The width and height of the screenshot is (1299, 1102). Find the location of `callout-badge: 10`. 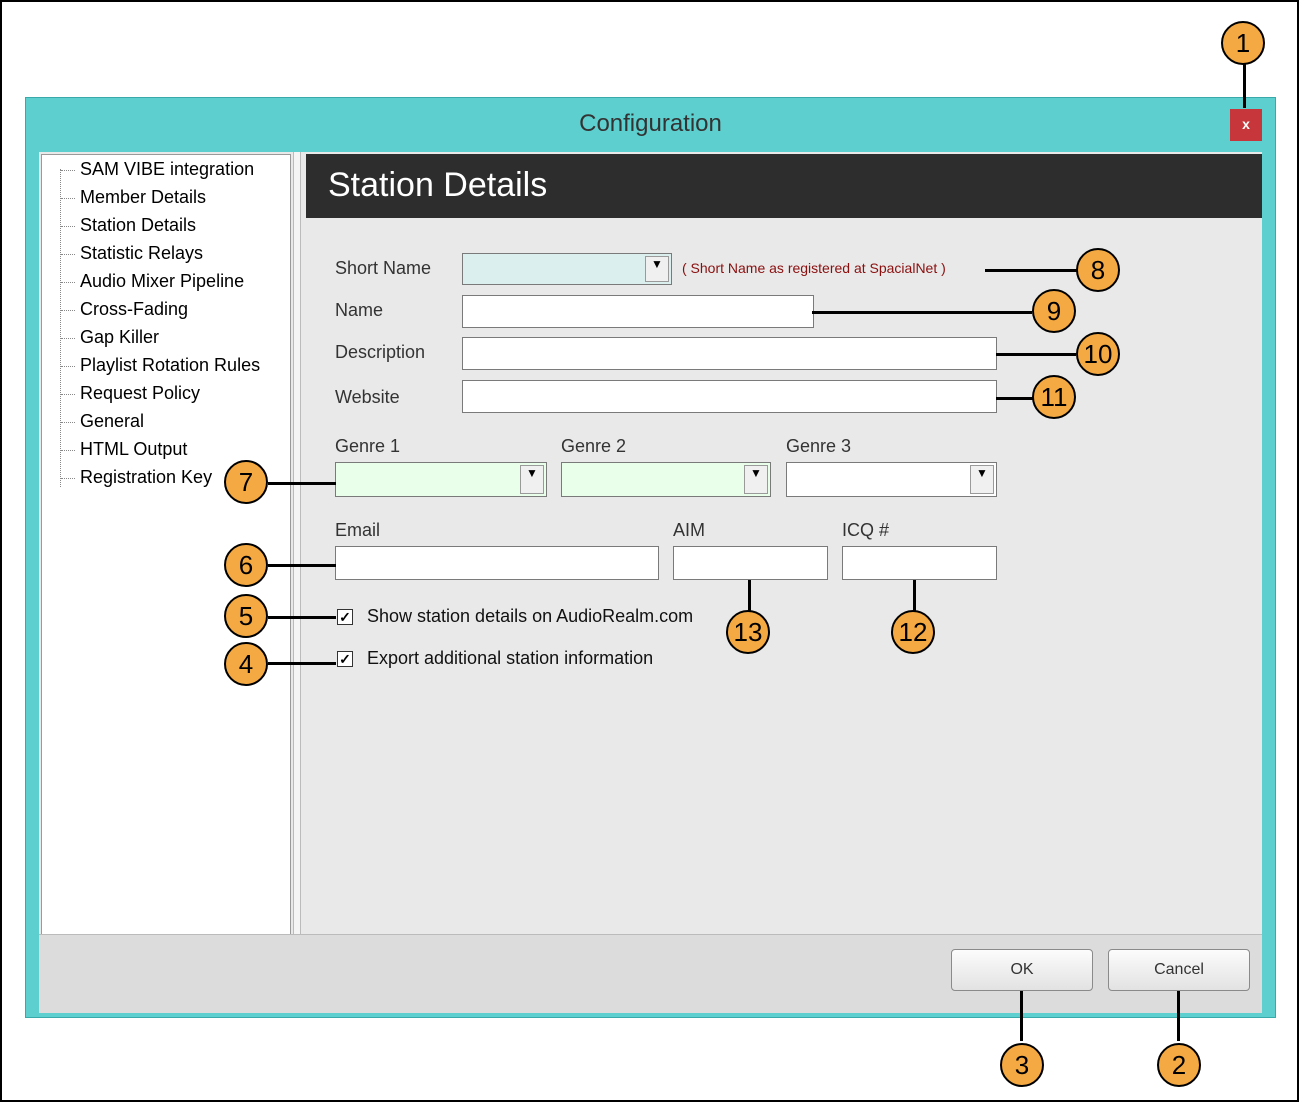

callout-badge: 10 is located at coordinates (1098, 354).